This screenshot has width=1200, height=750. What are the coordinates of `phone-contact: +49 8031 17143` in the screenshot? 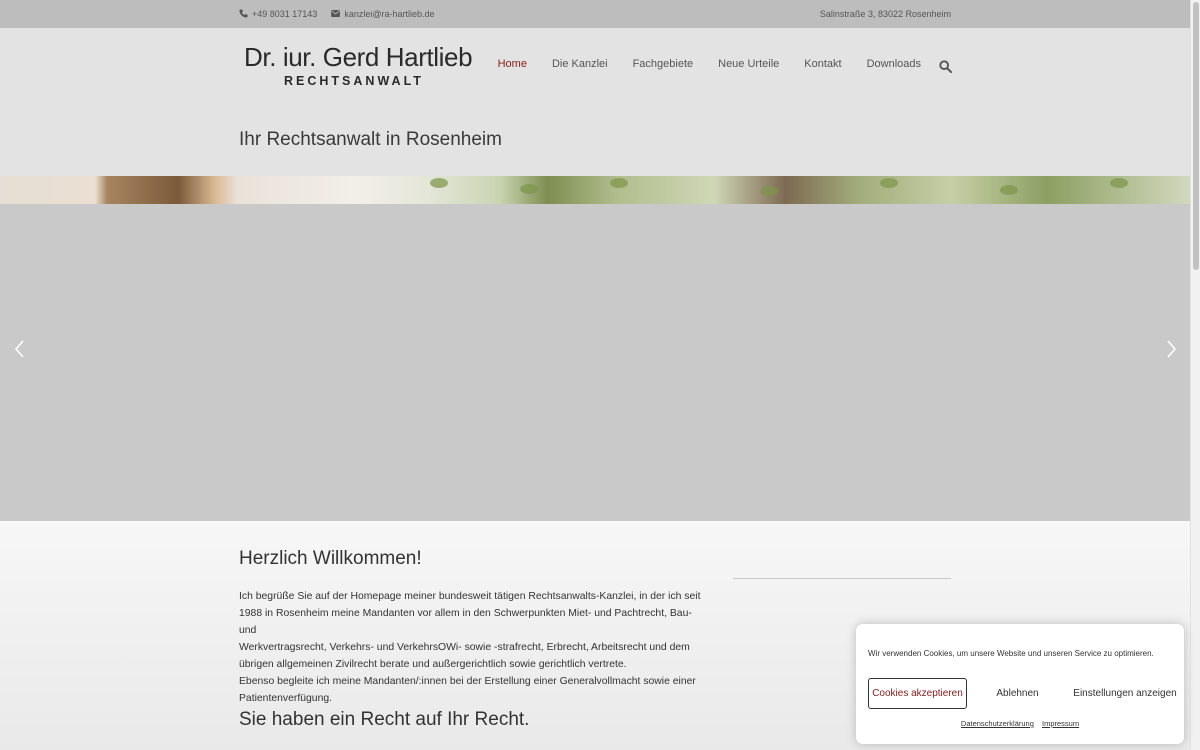 It's located at (278, 14).